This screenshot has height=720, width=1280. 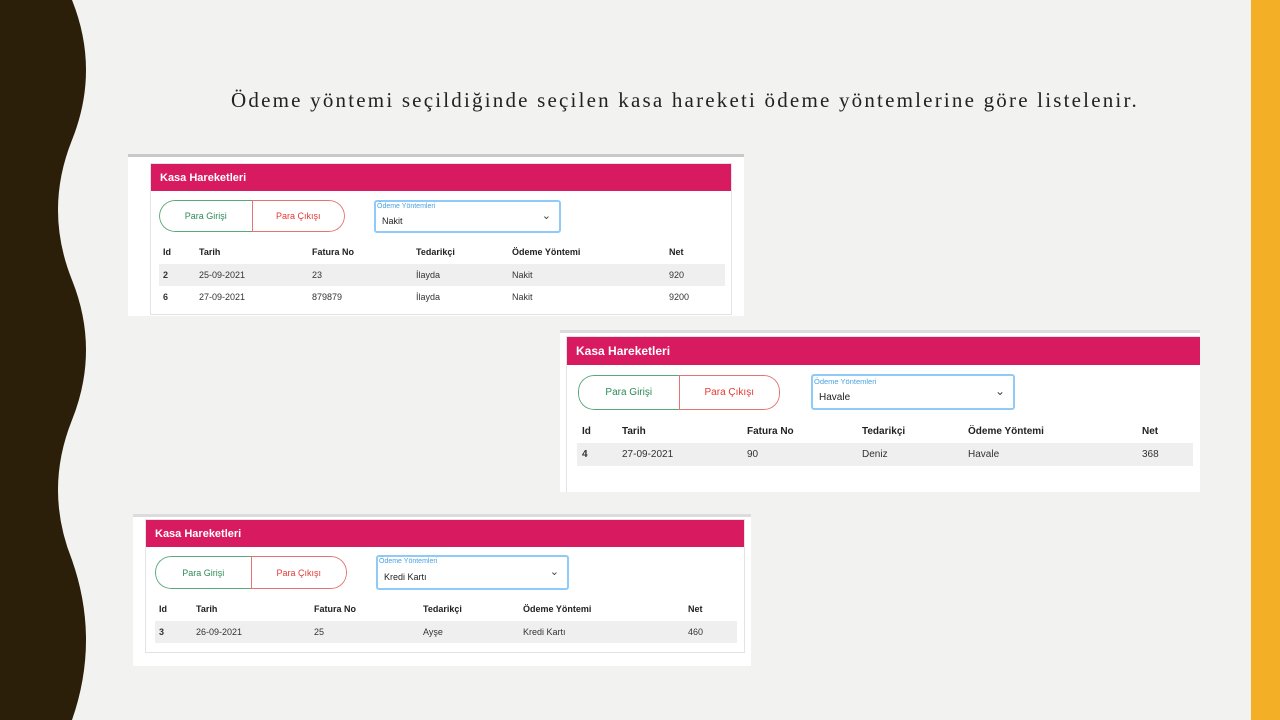 What do you see at coordinates (392, 221) in the screenshot?
I see `select-value: Nakit` at bounding box center [392, 221].